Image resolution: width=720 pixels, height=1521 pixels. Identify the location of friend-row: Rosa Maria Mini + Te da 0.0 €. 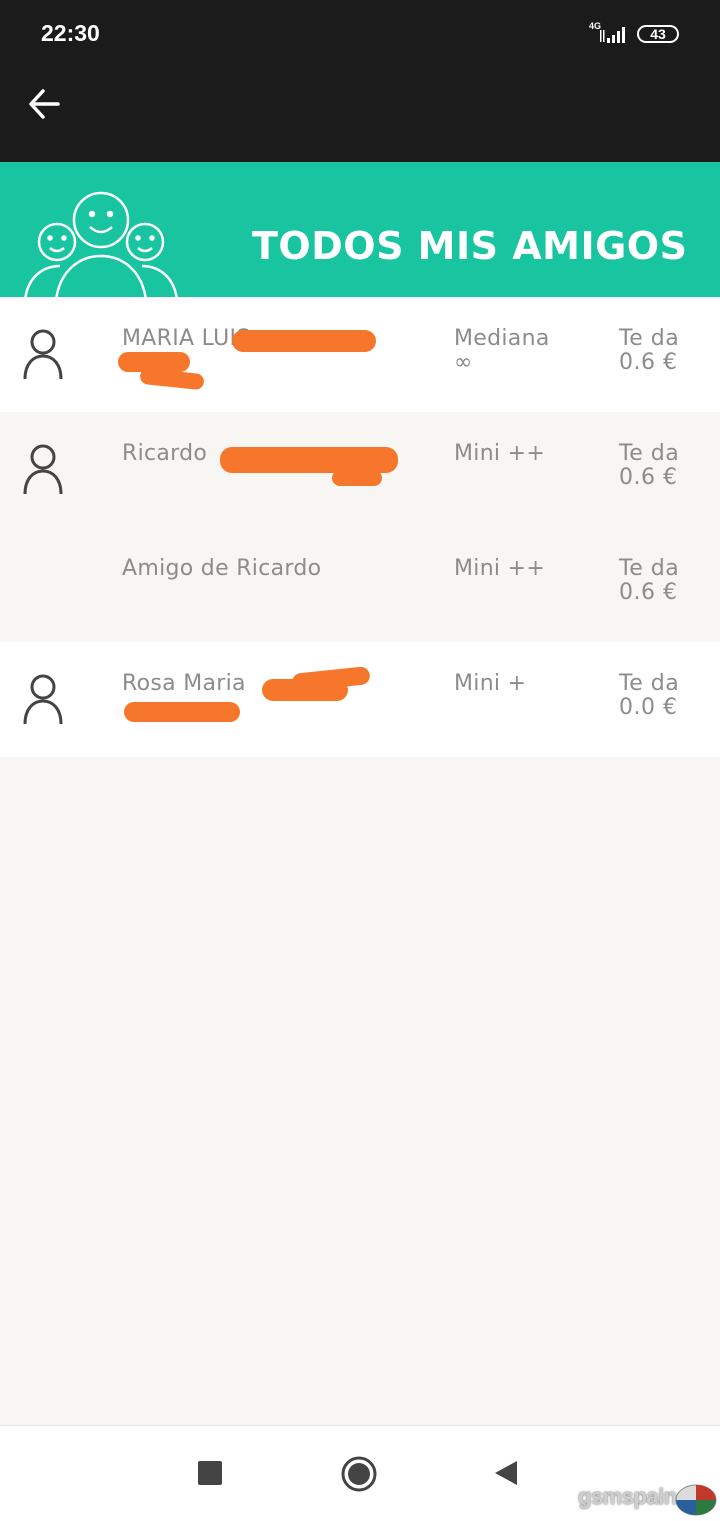
(360, 699).